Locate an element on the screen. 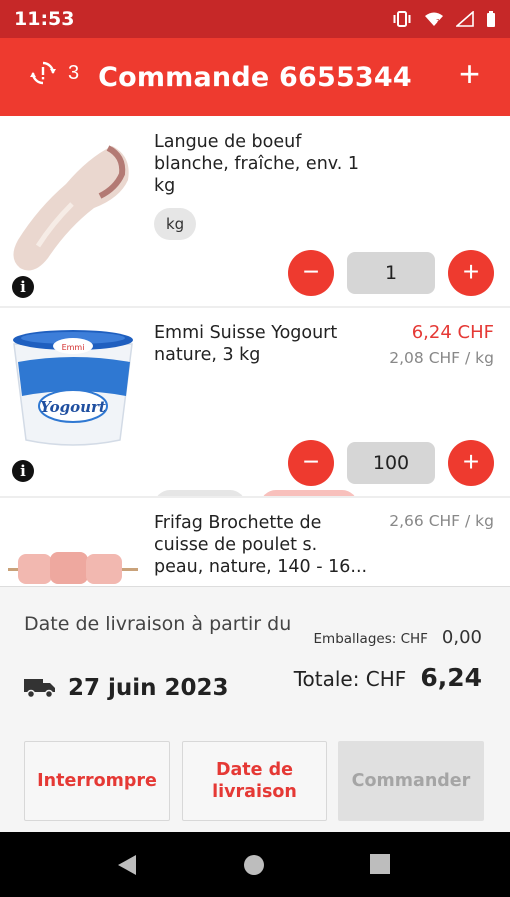 The width and height of the screenshot is (510, 897). order-button: Commander is located at coordinates (411, 781).